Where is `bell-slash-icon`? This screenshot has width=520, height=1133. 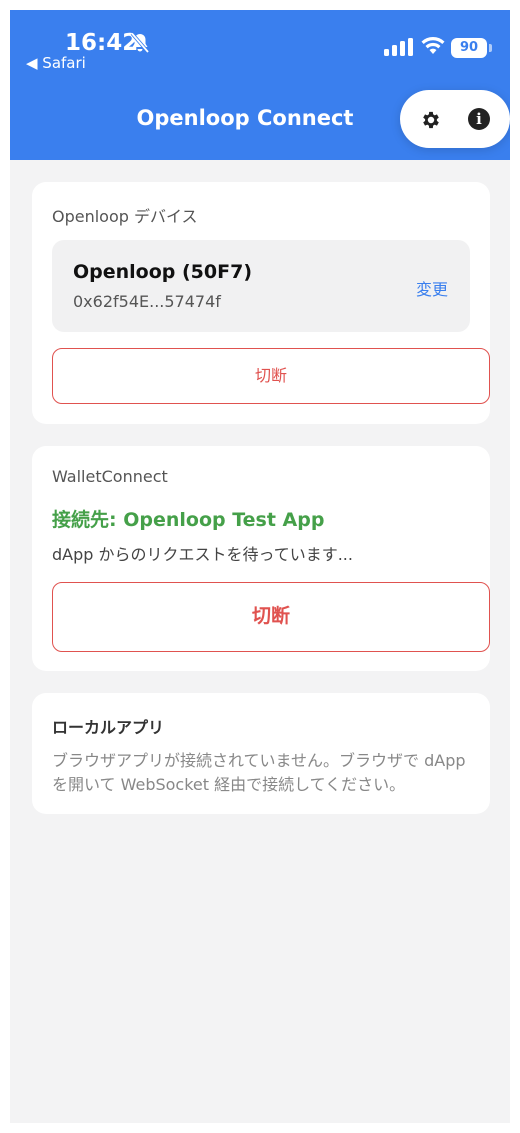
bell-slash-icon is located at coordinates (140, 43).